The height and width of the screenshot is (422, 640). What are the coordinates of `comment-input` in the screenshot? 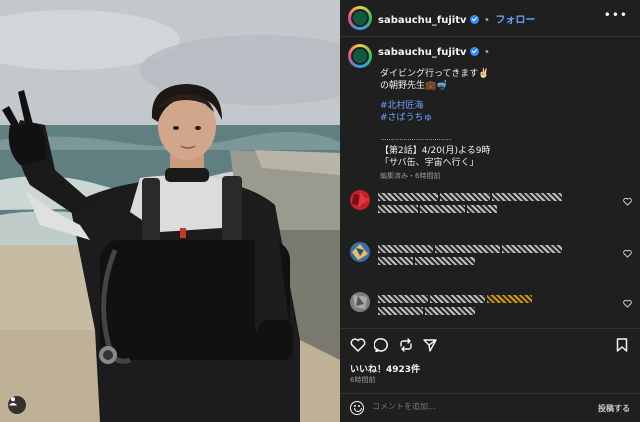 It's located at (472, 406).